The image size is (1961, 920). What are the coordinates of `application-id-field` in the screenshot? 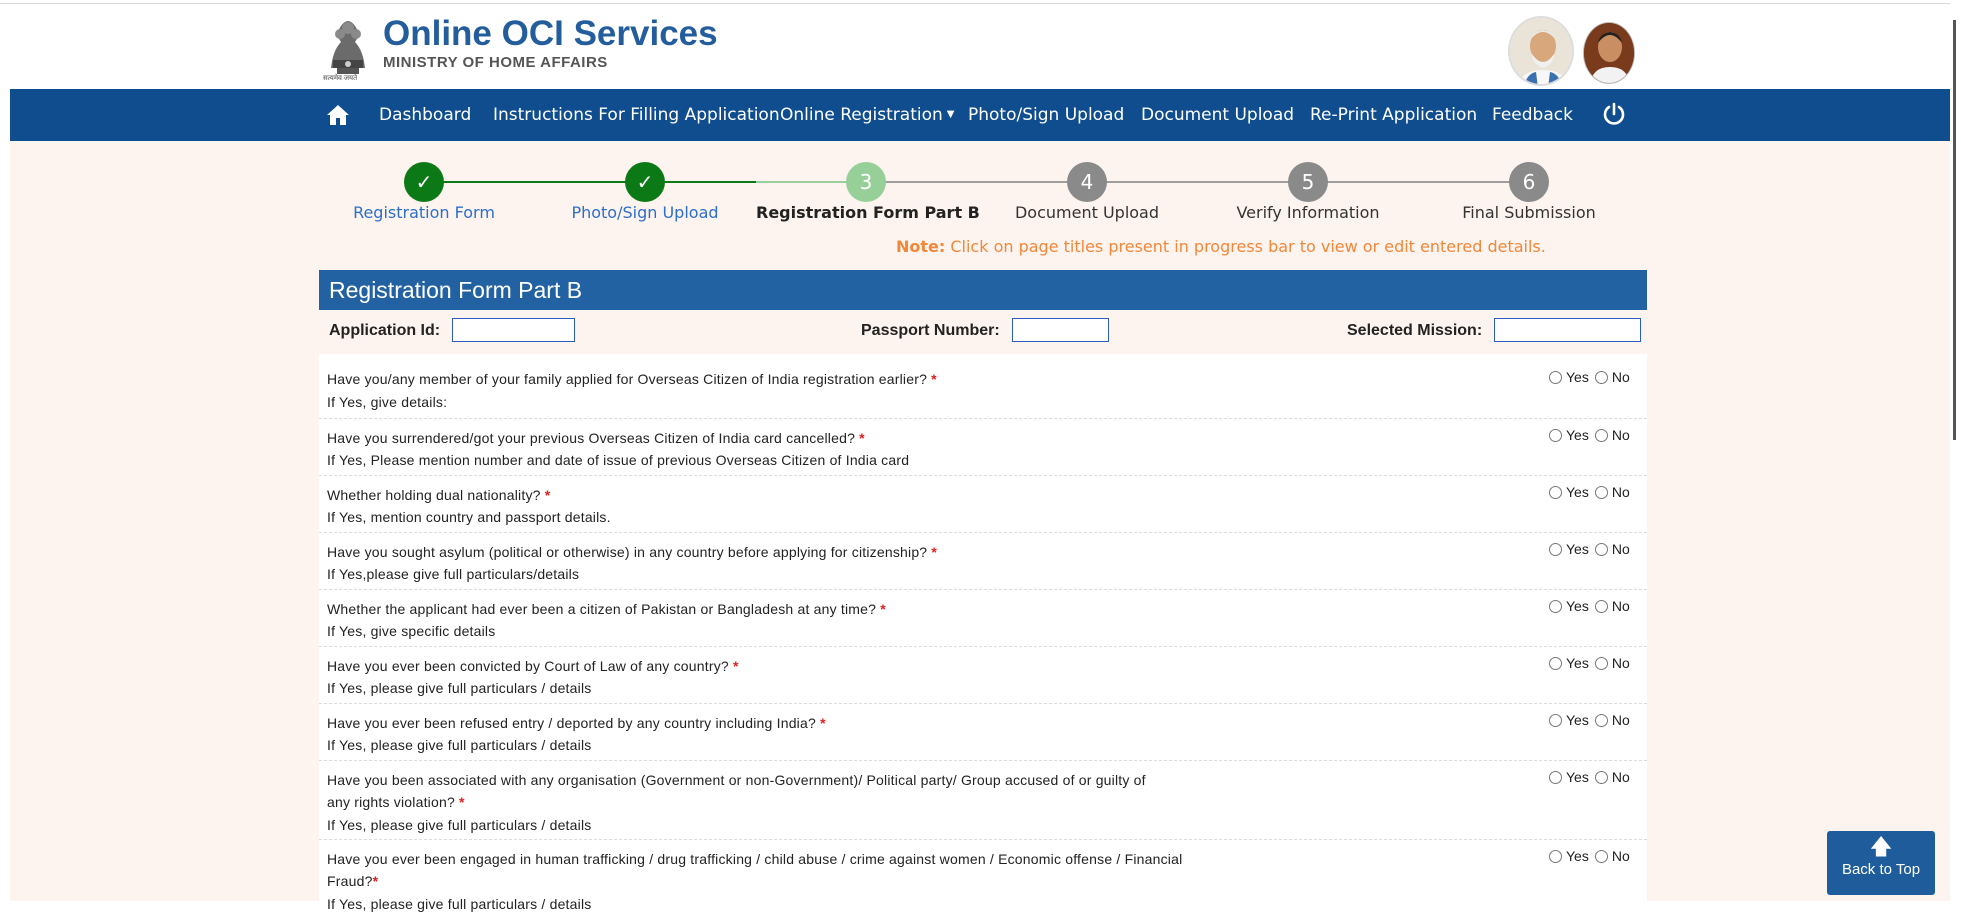 It's located at (513, 330).